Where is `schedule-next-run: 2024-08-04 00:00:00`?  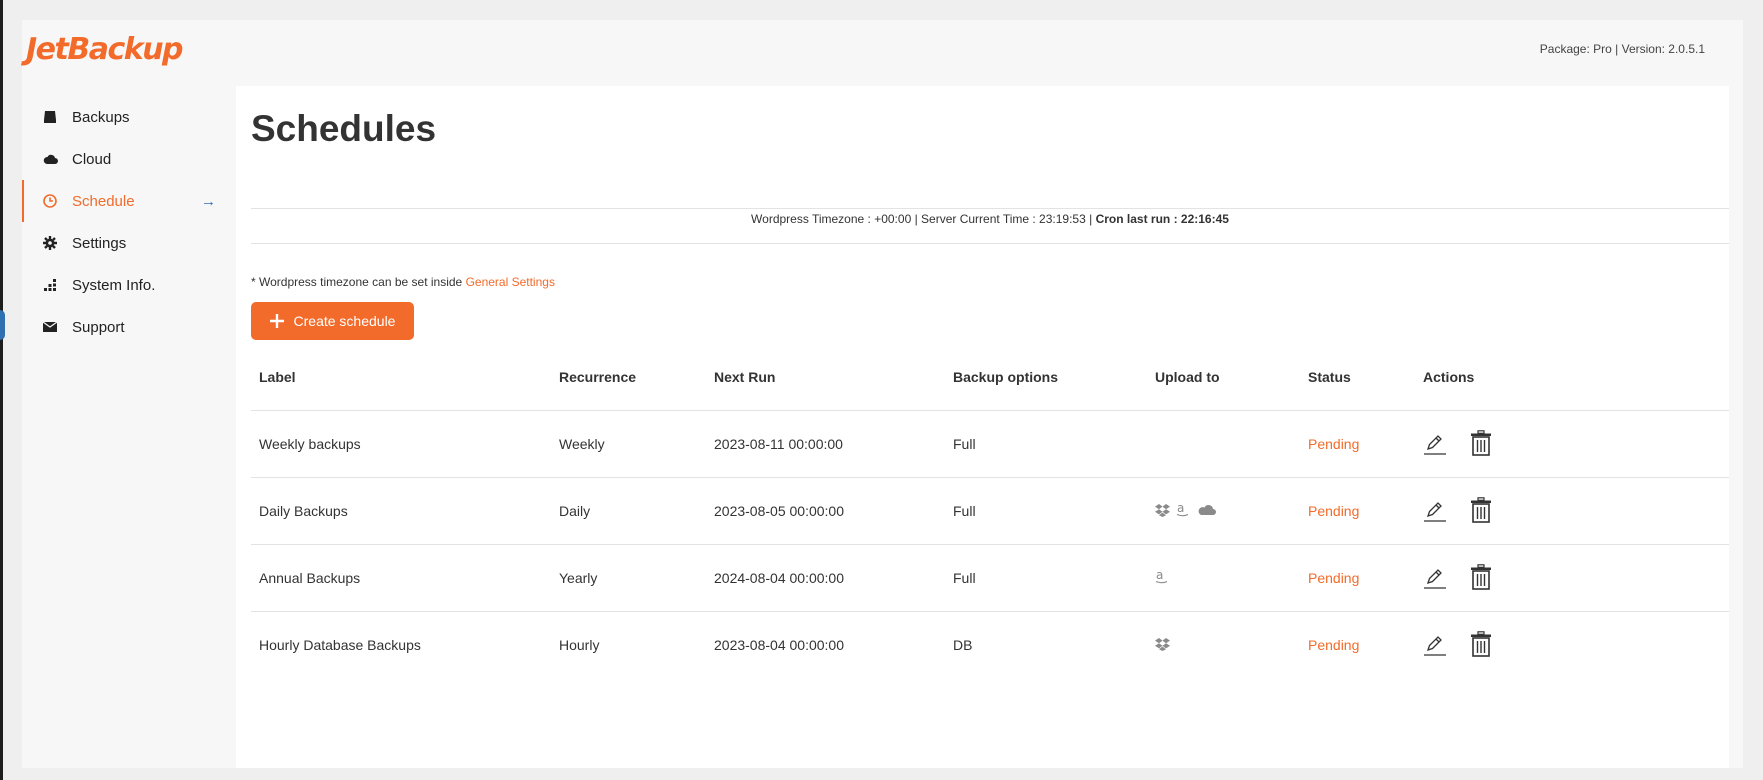
schedule-next-run: 2024-08-04 00:00:00 is located at coordinates (825, 578).